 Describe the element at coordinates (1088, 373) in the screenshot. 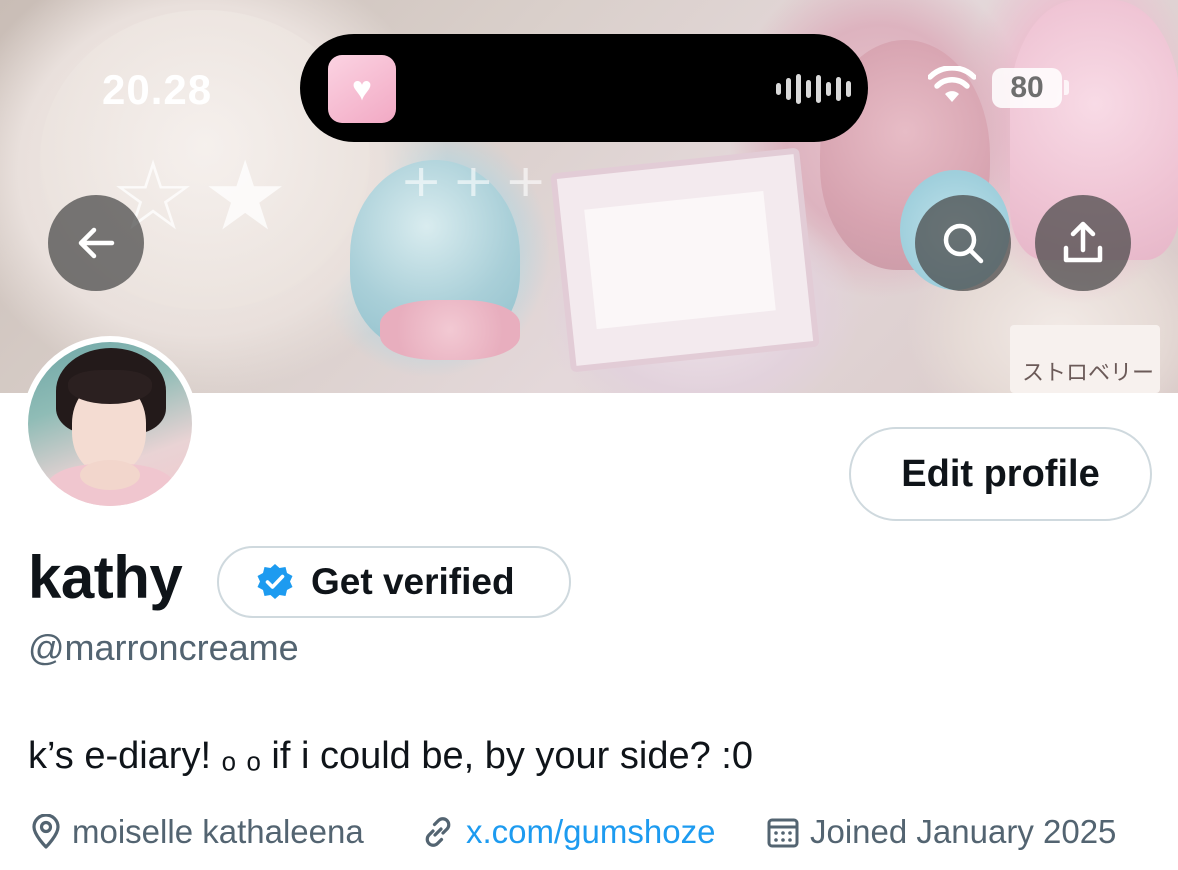

I see `banner-label-text: ストロベリー` at that location.